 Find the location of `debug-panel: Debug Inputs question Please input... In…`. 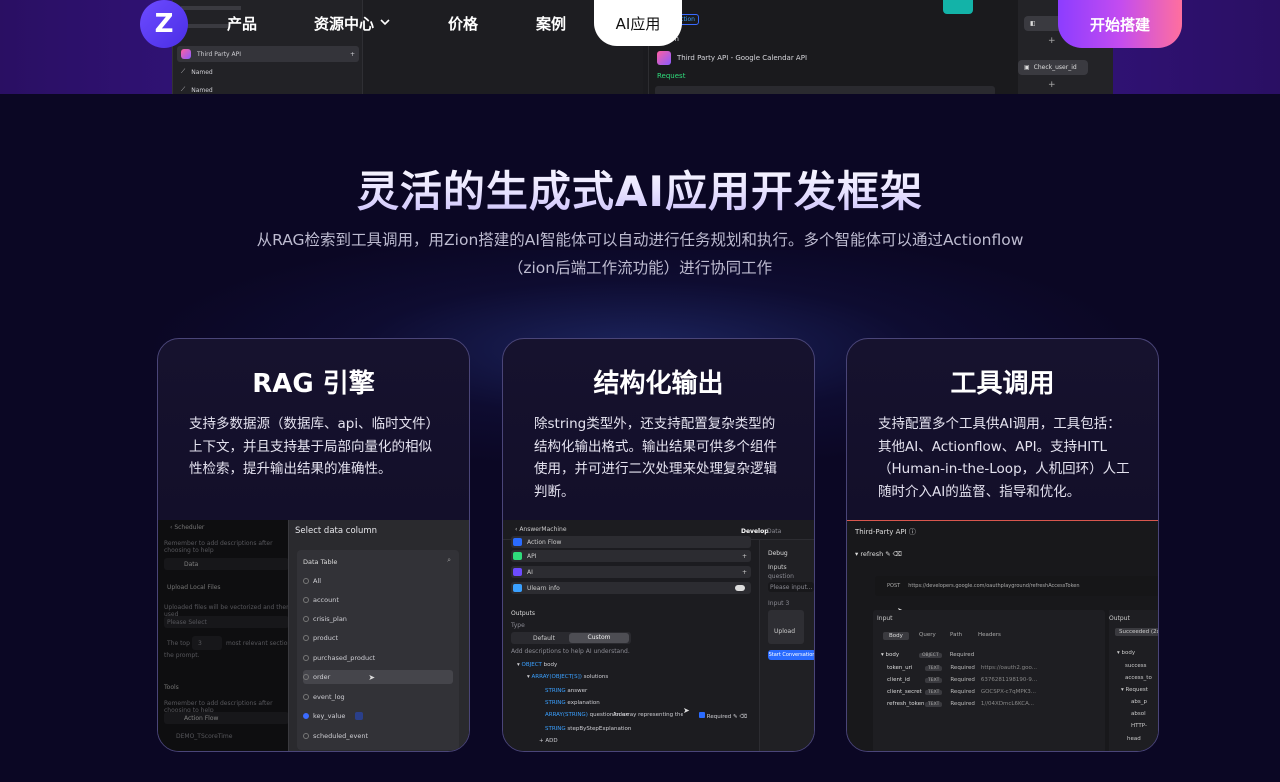

debug-panel: Debug Inputs question Please input... In… is located at coordinates (786, 645).